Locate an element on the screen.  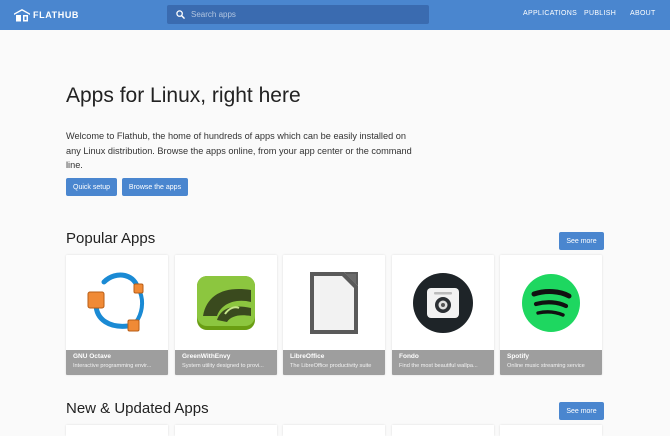
app-name: LibreOffice is located at coordinates (307, 356).